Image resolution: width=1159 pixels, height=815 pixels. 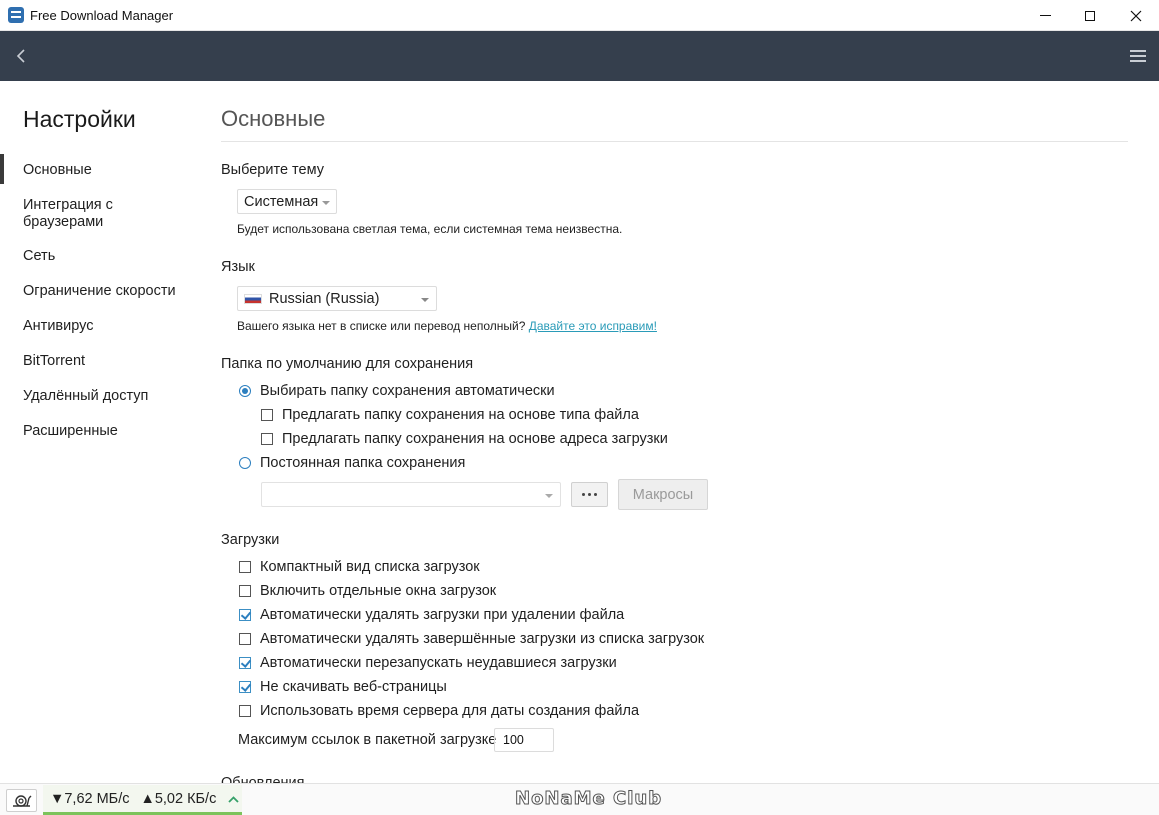 What do you see at coordinates (407, 391) in the screenshot?
I see `auto-folder-label: Выбирать папку сохранения автоматически` at bounding box center [407, 391].